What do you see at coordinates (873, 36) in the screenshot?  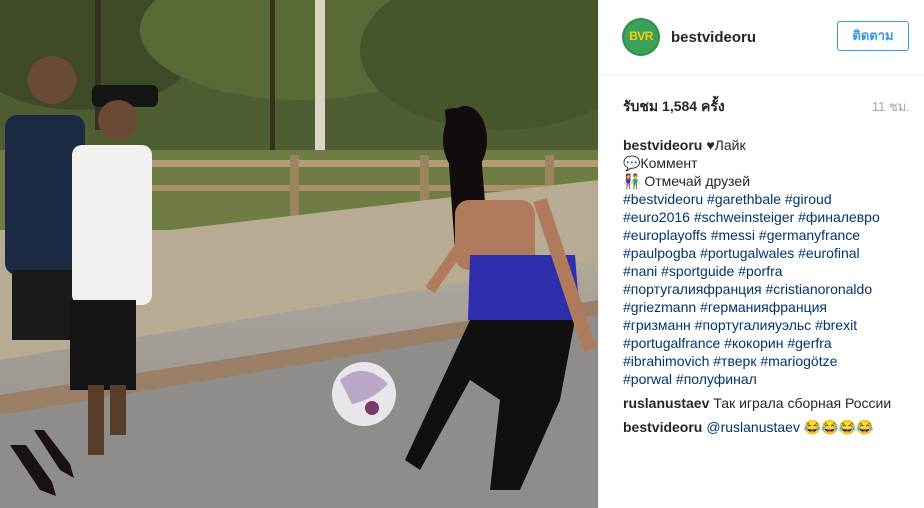 I see `follow-button: ติดตาม` at bounding box center [873, 36].